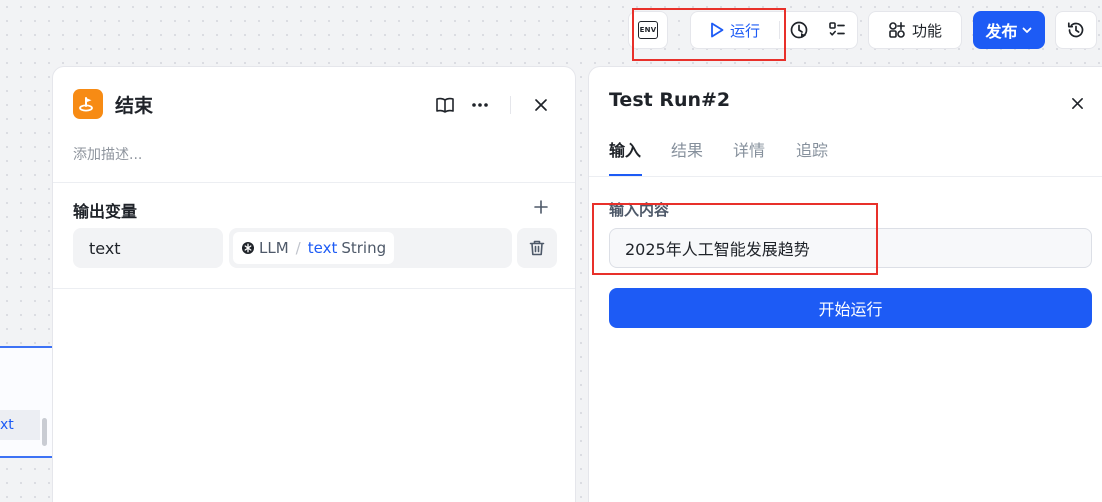  What do you see at coordinates (44, 432) in the screenshot?
I see `canvas-node-scrollbar` at bounding box center [44, 432].